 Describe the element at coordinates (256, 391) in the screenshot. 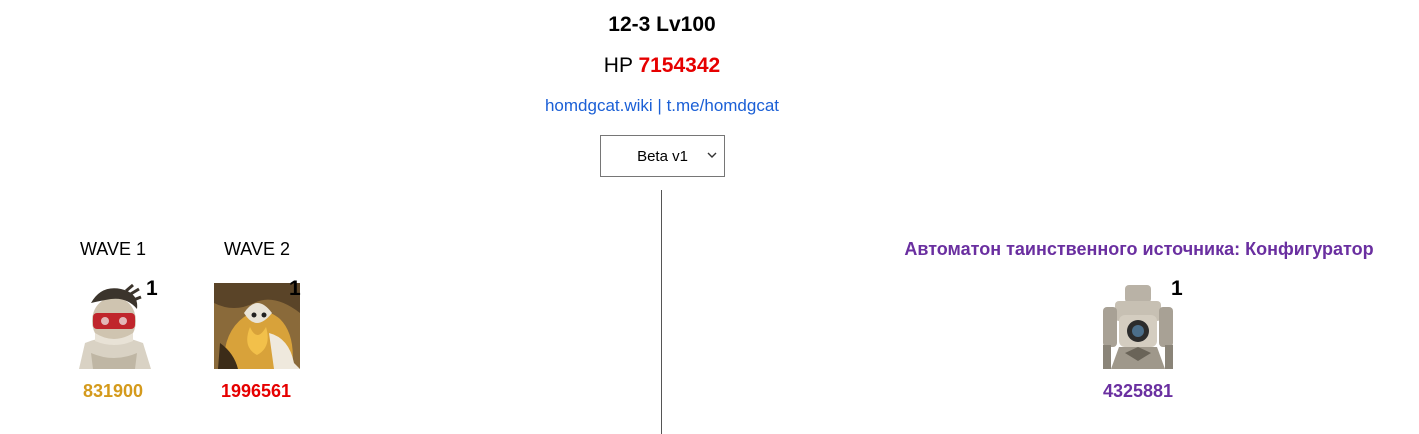

I see `wave-2-hp: 1996561` at that location.